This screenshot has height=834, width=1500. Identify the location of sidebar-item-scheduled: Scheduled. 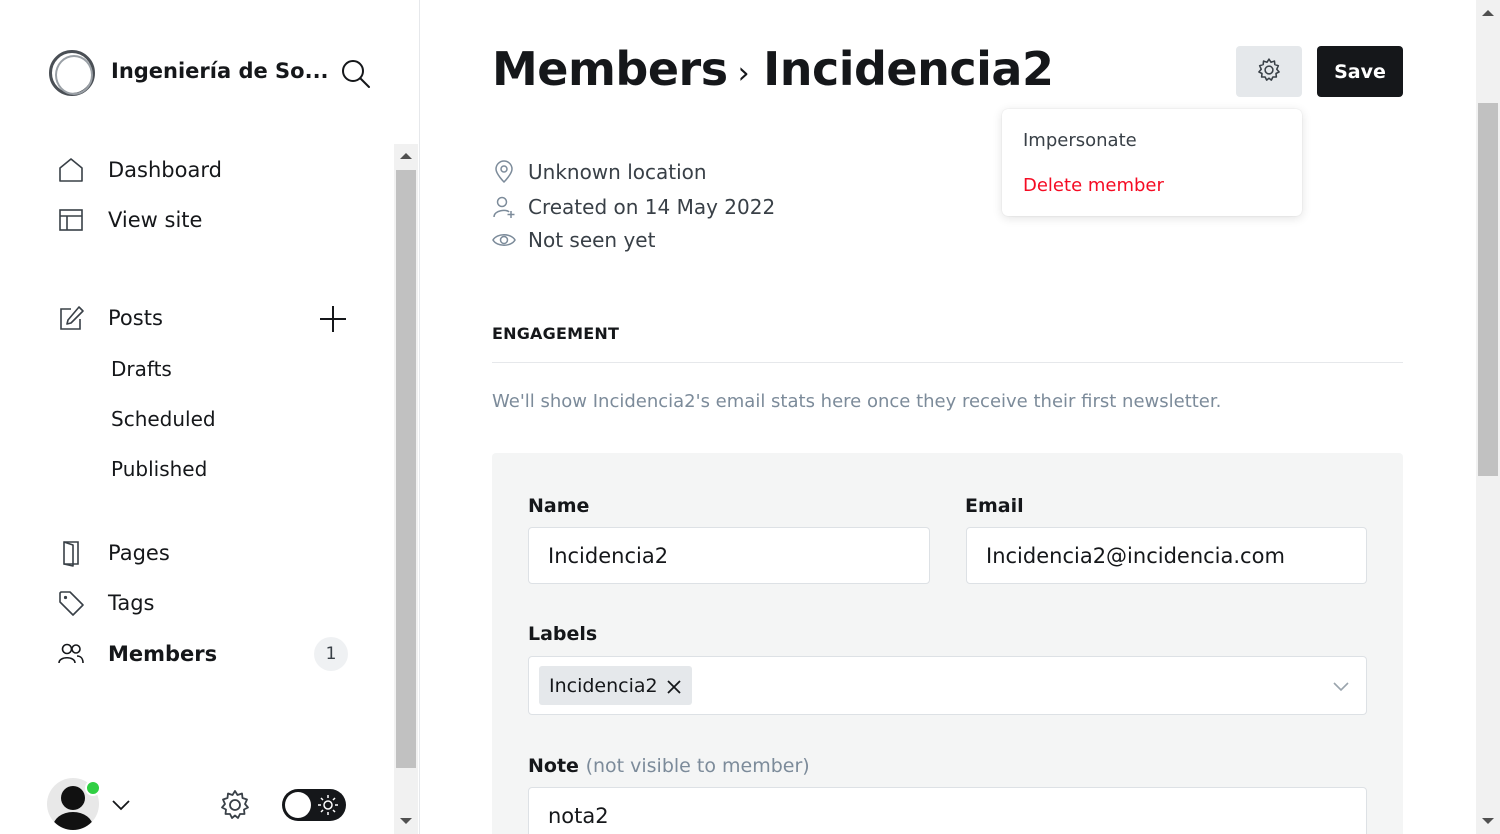
(163, 419).